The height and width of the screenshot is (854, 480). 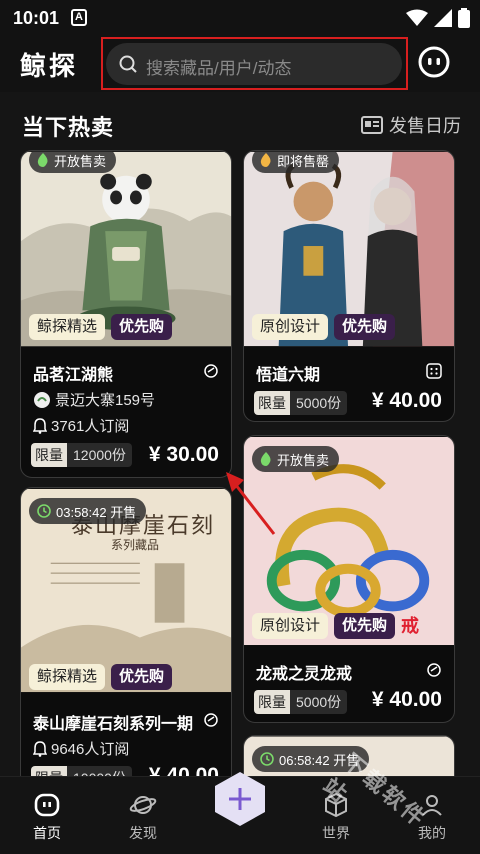 I want to click on subscribers-row: 3761人订阅, so click(x=81, y=425).